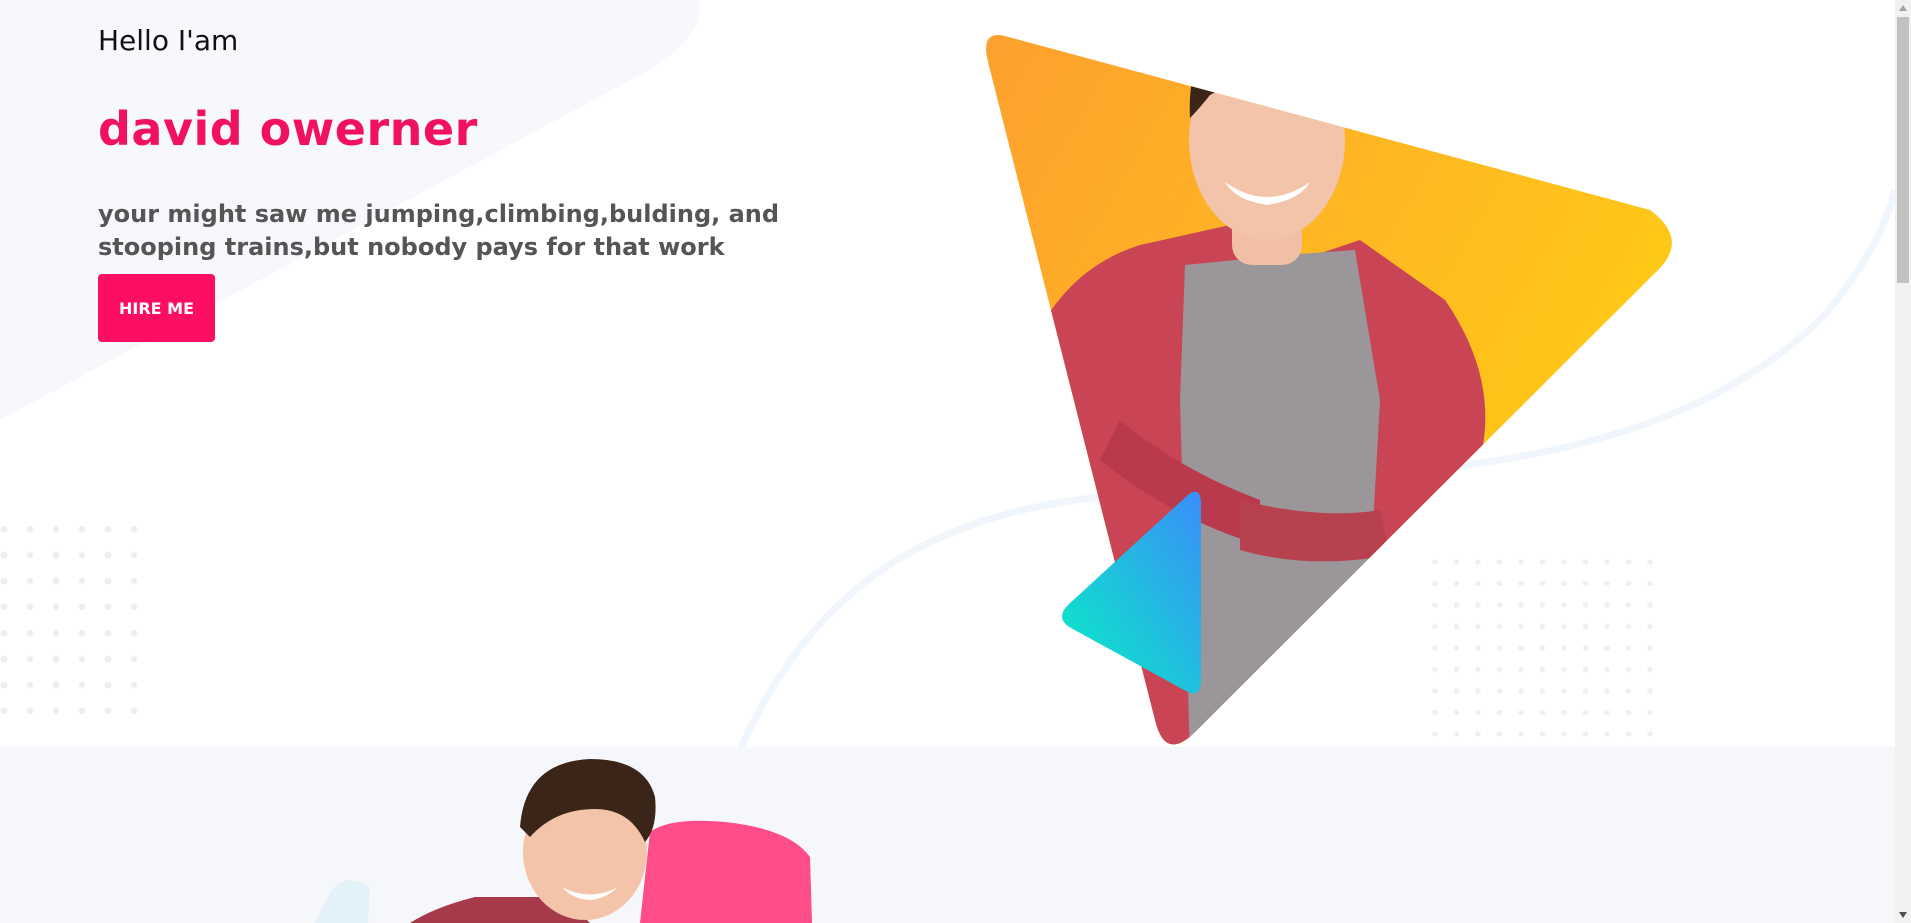 The height and width of the screenshot is (923, 1911). I want to click on hero-name: david owerner, so click(288, 129).